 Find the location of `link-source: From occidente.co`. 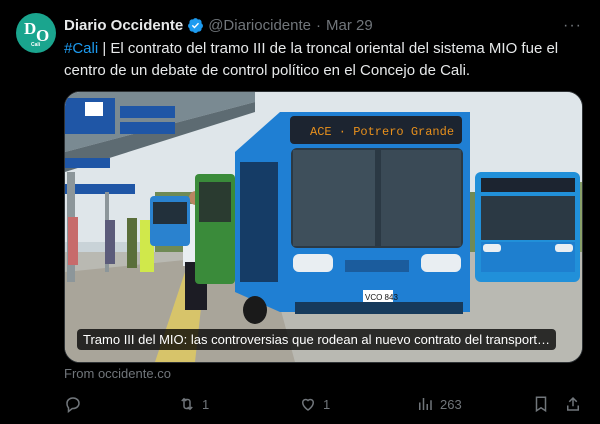

link-source: From occidente.co is located at coordinates (117, 373).